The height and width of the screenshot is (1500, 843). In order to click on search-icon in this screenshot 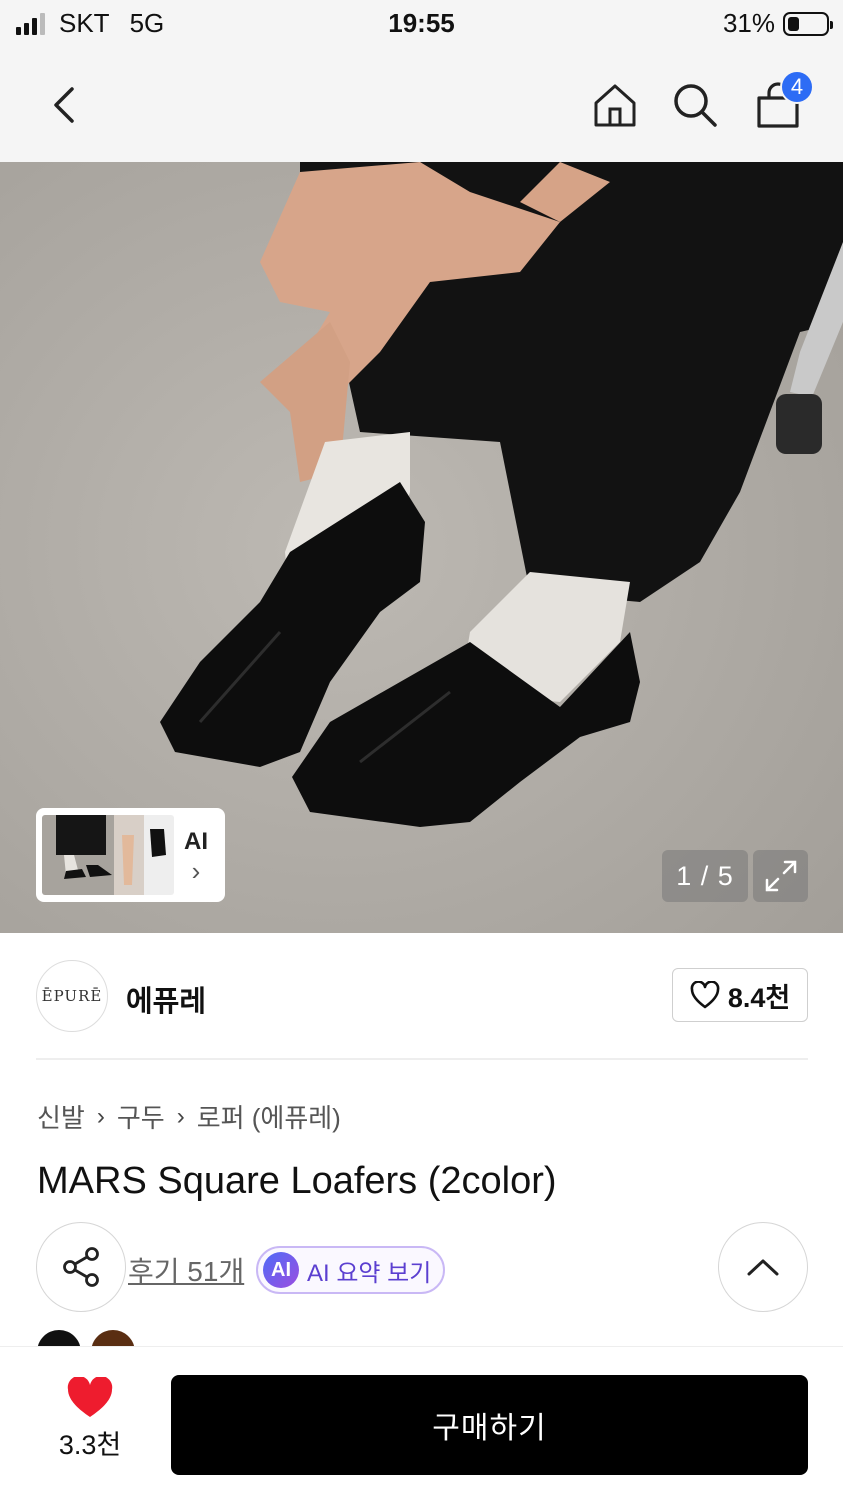, I will do `click(695, 105)`.